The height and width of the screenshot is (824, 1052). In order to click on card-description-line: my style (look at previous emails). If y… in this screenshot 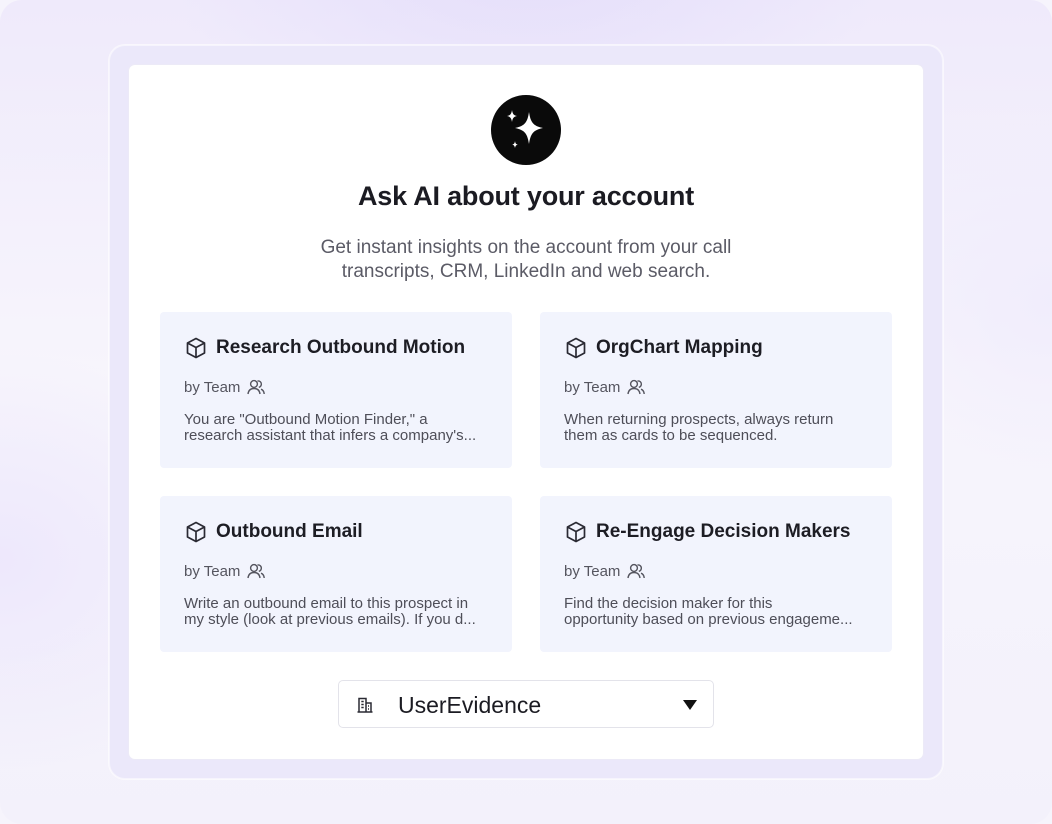, I will do `click(330, 620)`.